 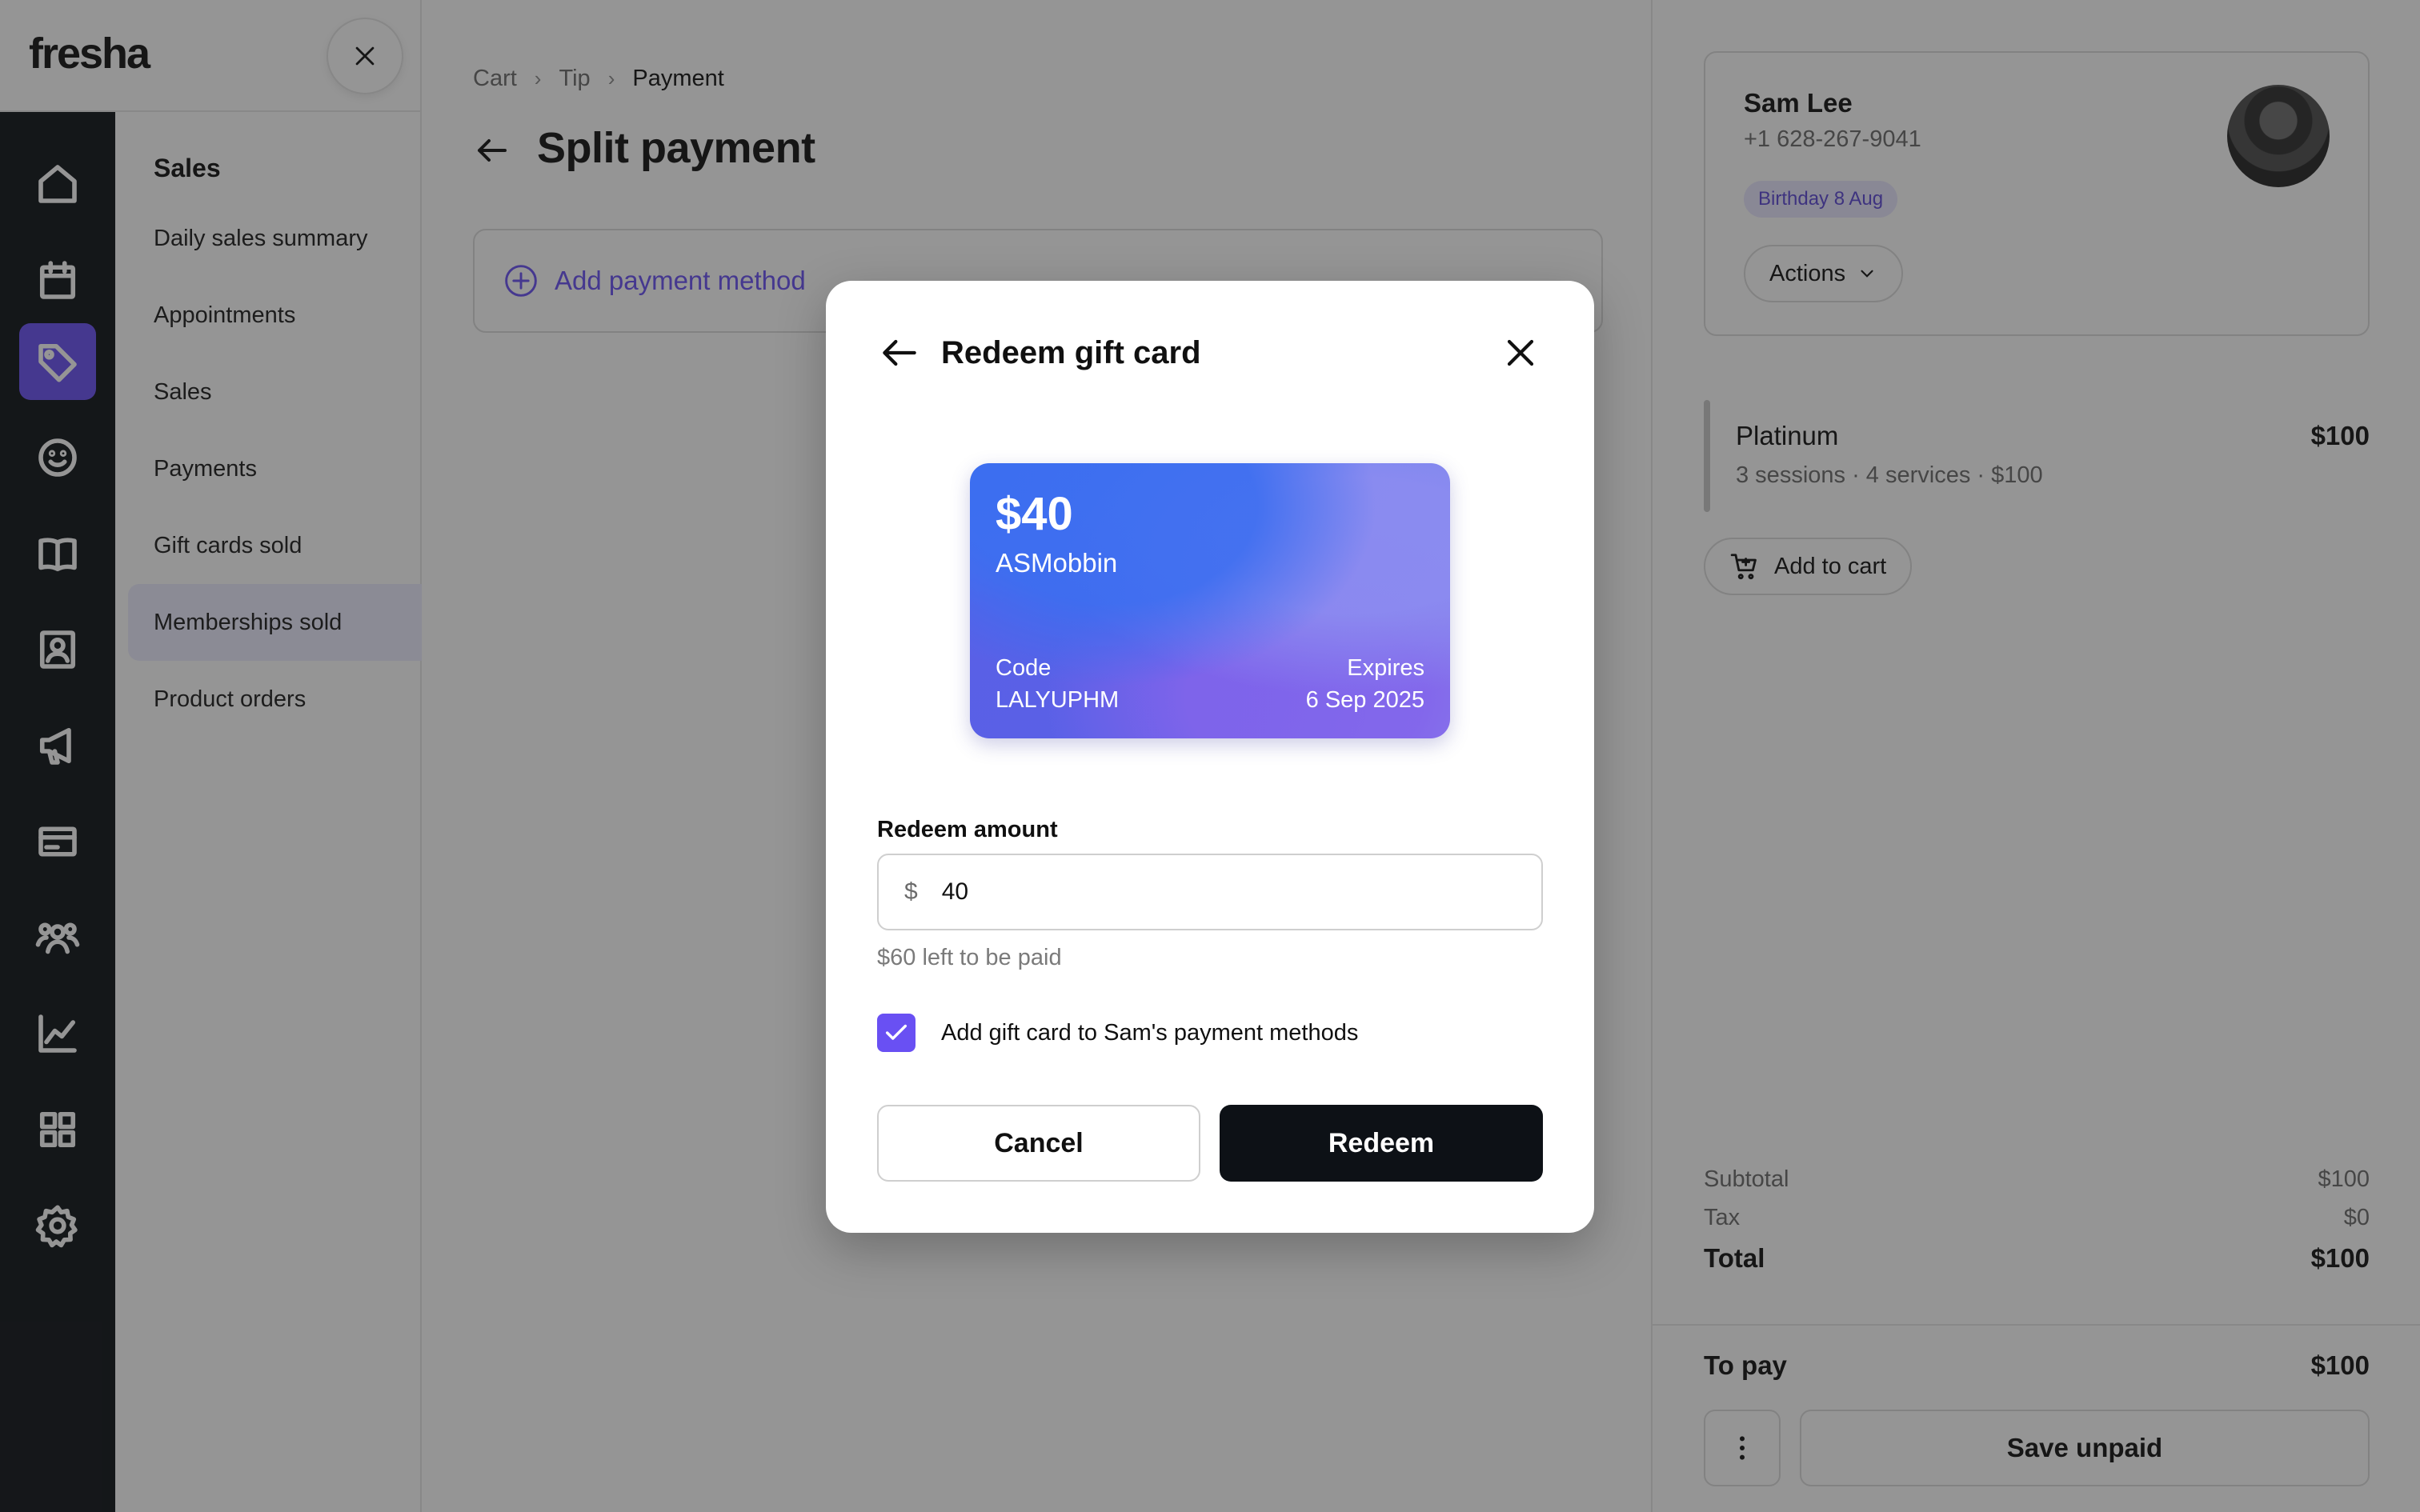 What do you see at coordinates (1058, 700) in the screenshot?
I see `gift-card-code: LALYUPHM` at bounding box center [1058, 700].